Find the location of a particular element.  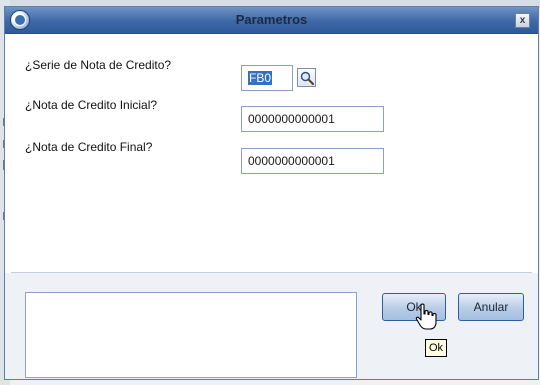

nota-final-label: ¿Nota de Credito Final? is located at coordinates (89, 147).